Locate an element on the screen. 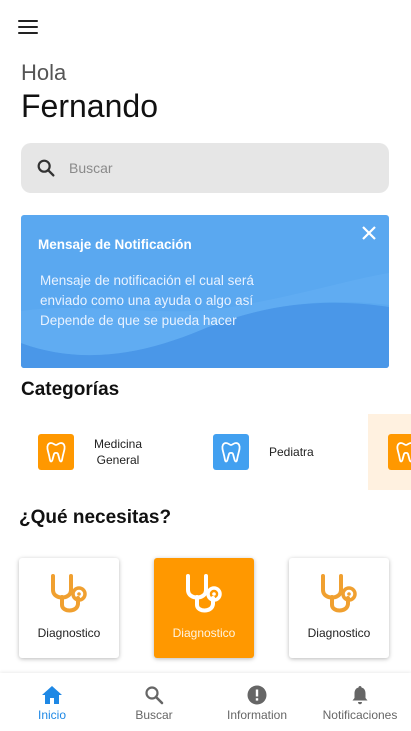 This screenshot has height=731, width=411. category-item-partial is located at coordinates (389, 452).